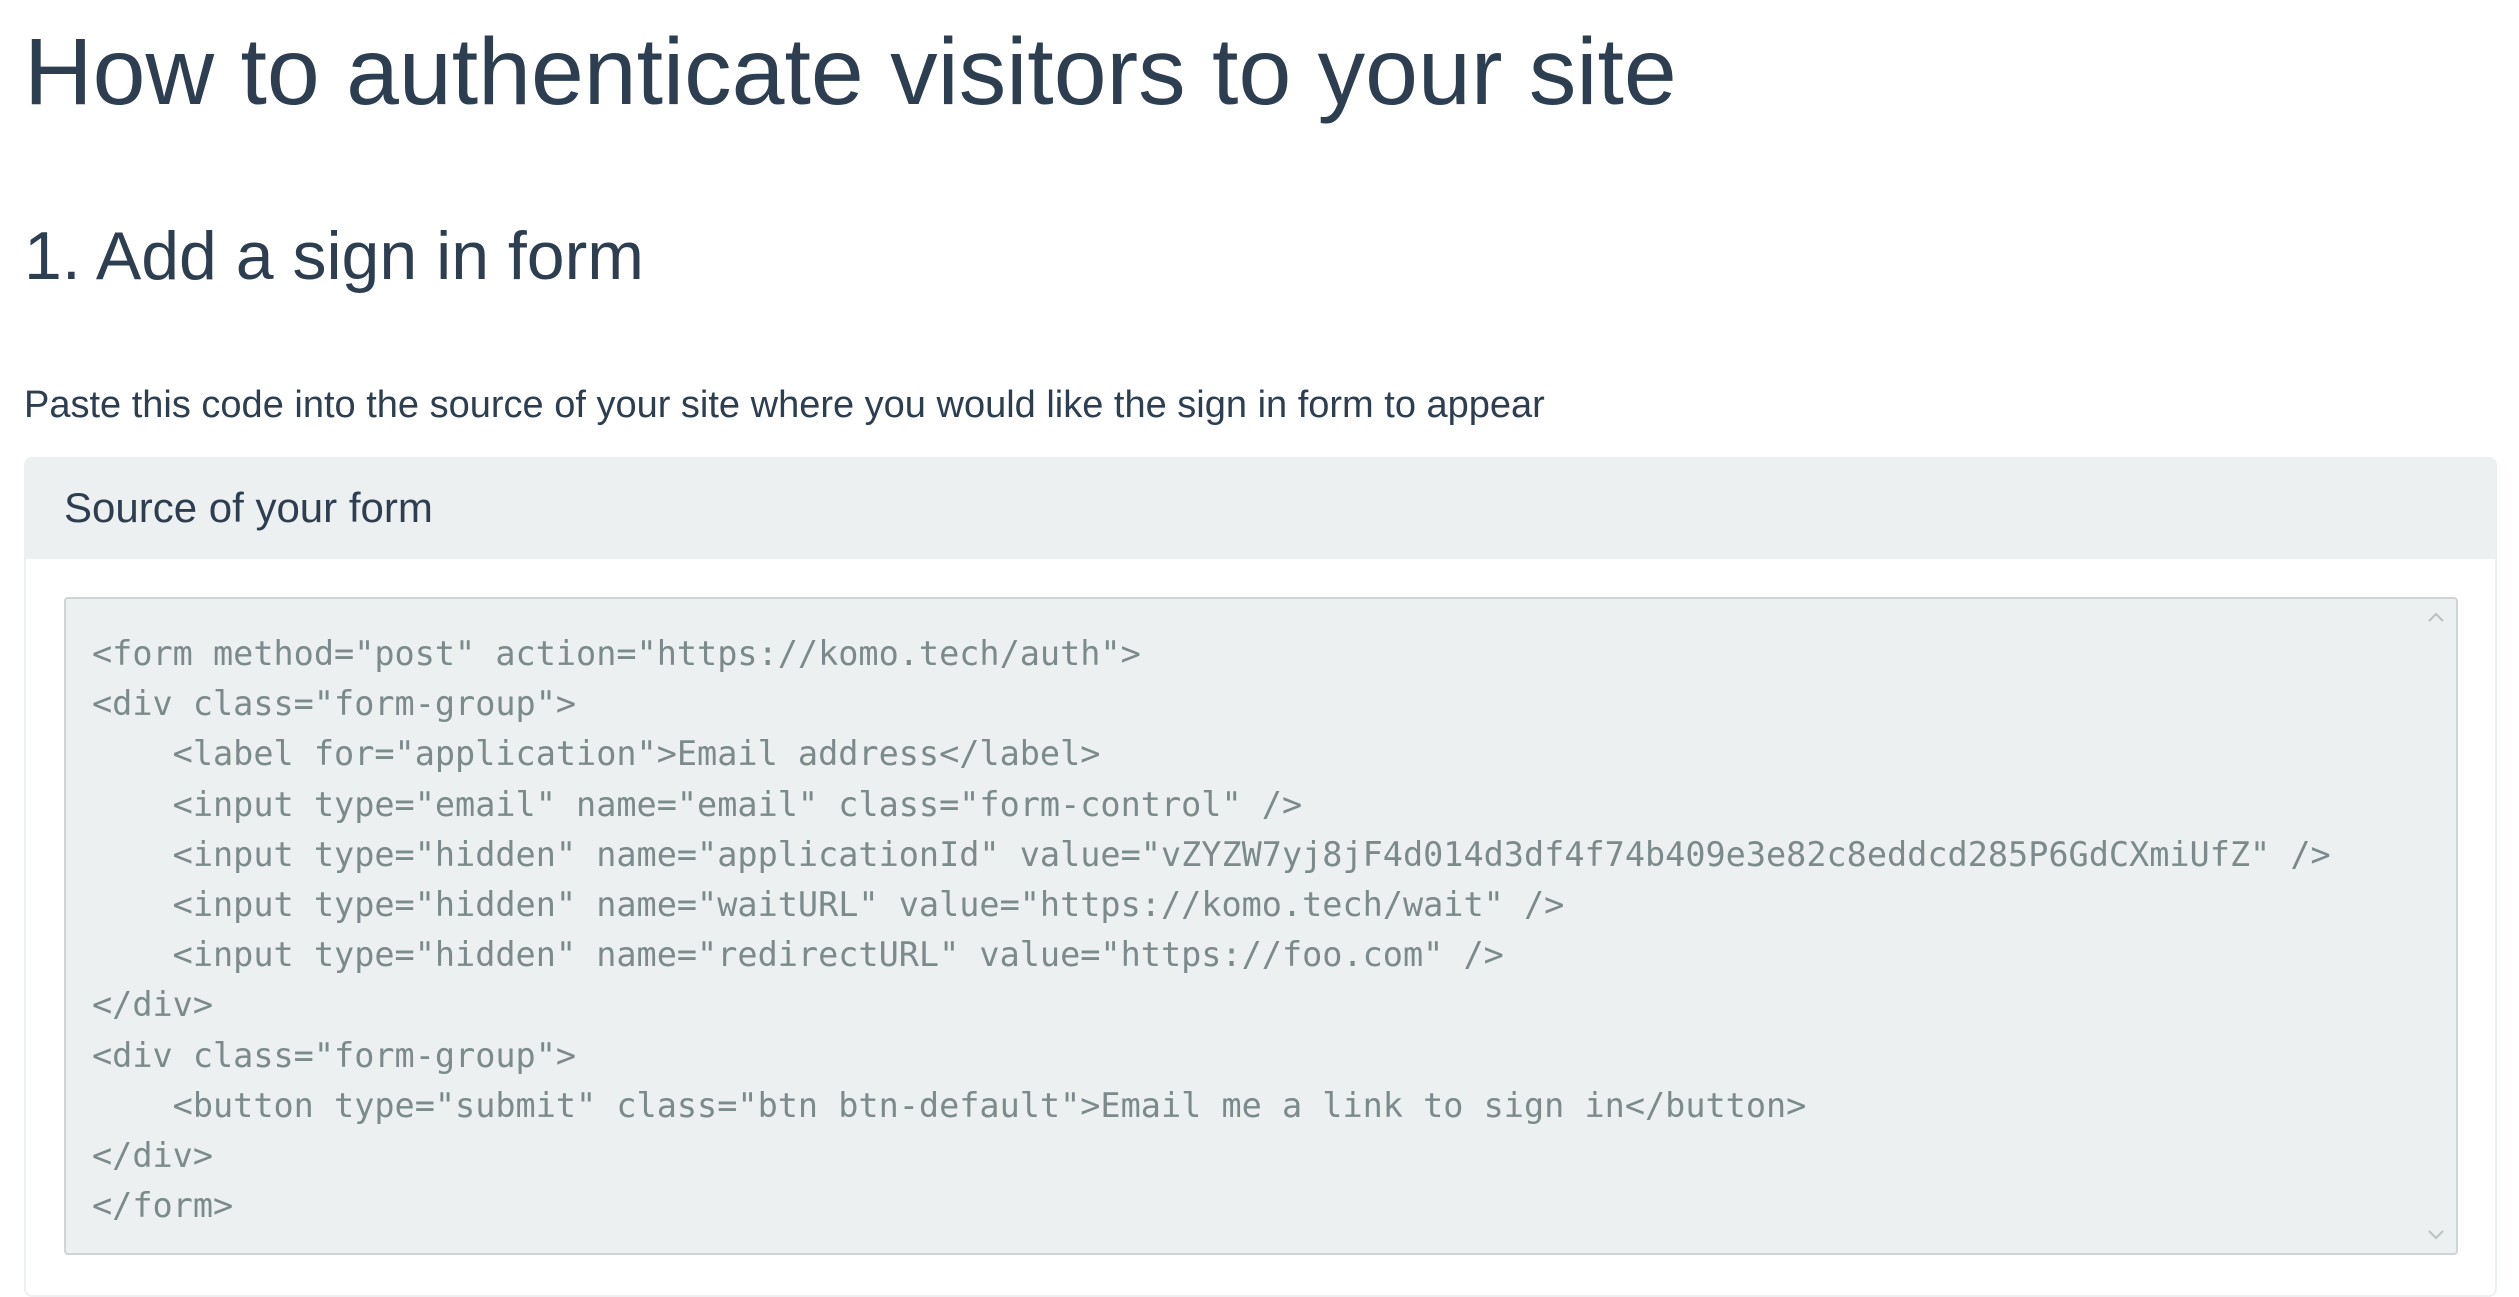  What do you see at coordinates (248, 507) in the screenshot?
I see `panel-title: Source of your form` at bounding box center [248, 507].